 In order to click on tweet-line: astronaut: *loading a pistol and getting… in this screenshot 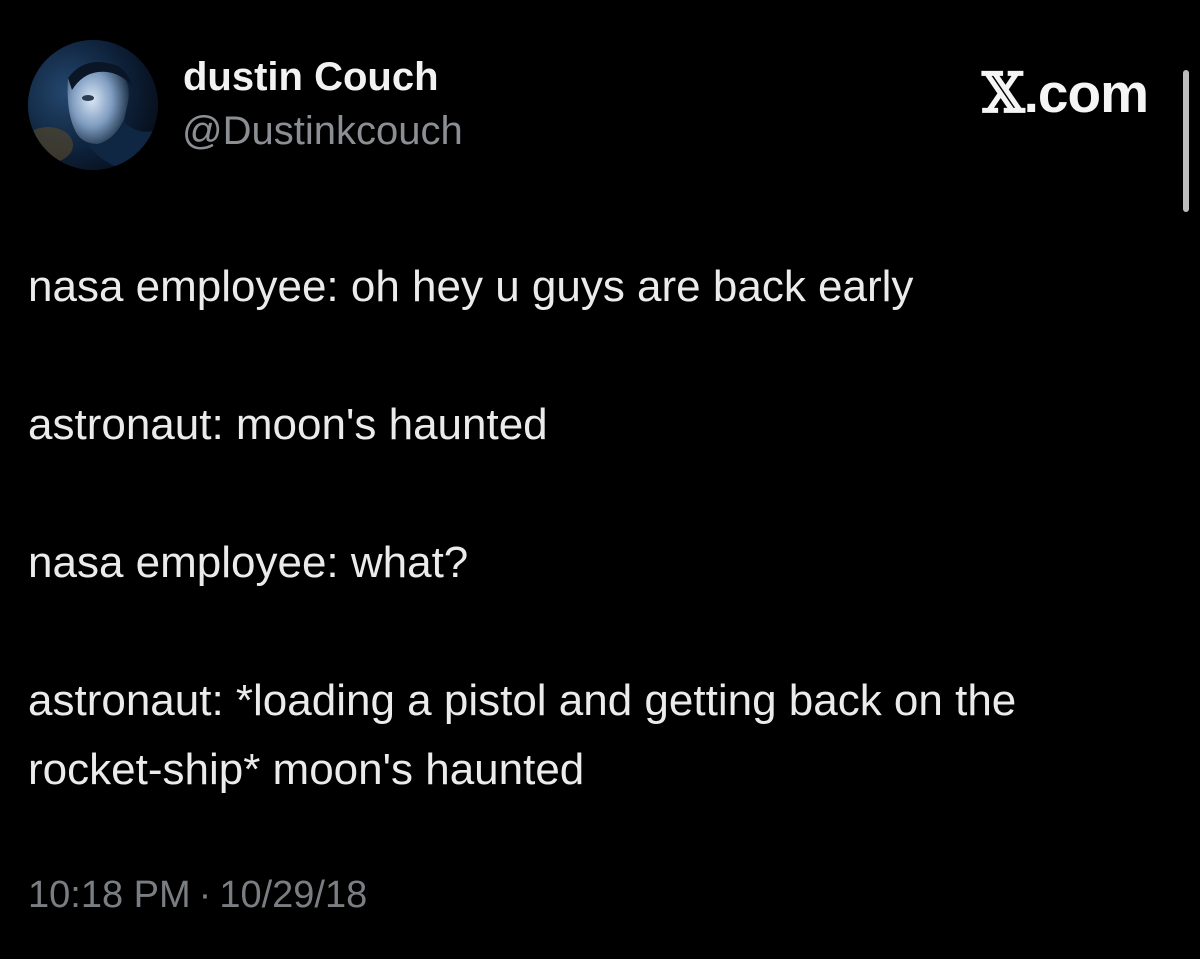, I will do `click(522, 735)`.